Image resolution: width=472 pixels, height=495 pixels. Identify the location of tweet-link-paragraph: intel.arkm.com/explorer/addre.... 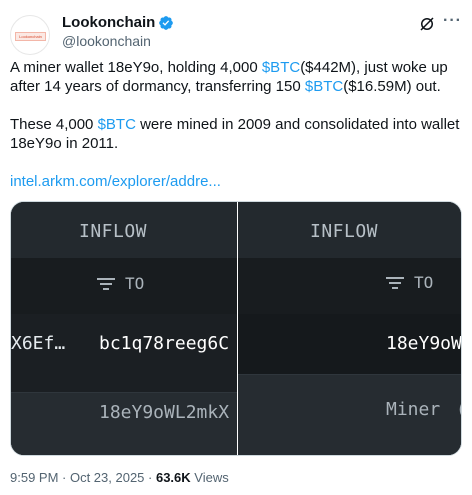
(235, 181).